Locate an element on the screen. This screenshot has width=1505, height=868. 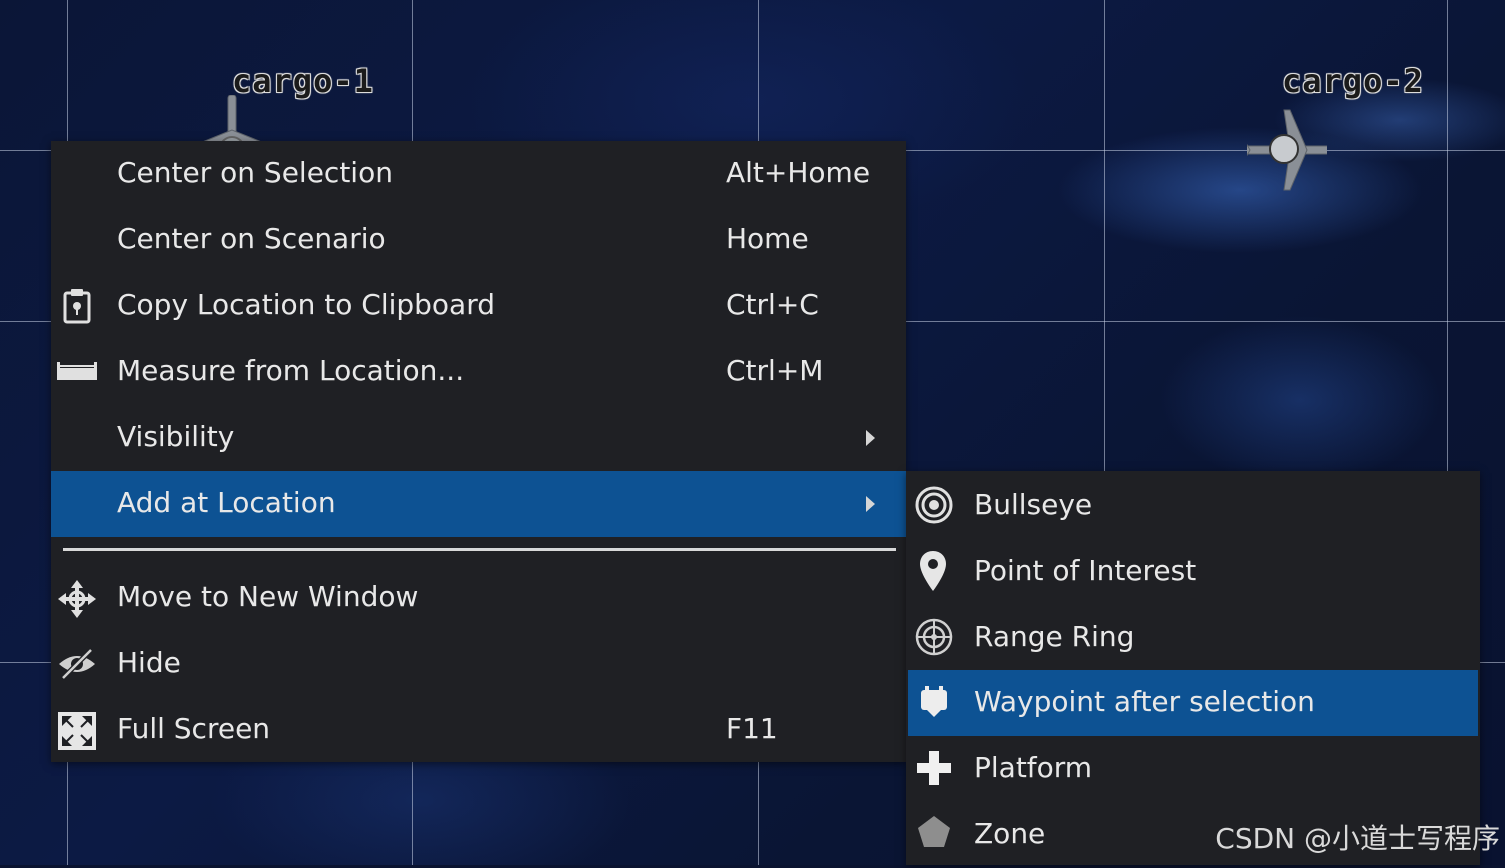
submenu-item-label: Range Ring is located at coordinates (1054, 636).